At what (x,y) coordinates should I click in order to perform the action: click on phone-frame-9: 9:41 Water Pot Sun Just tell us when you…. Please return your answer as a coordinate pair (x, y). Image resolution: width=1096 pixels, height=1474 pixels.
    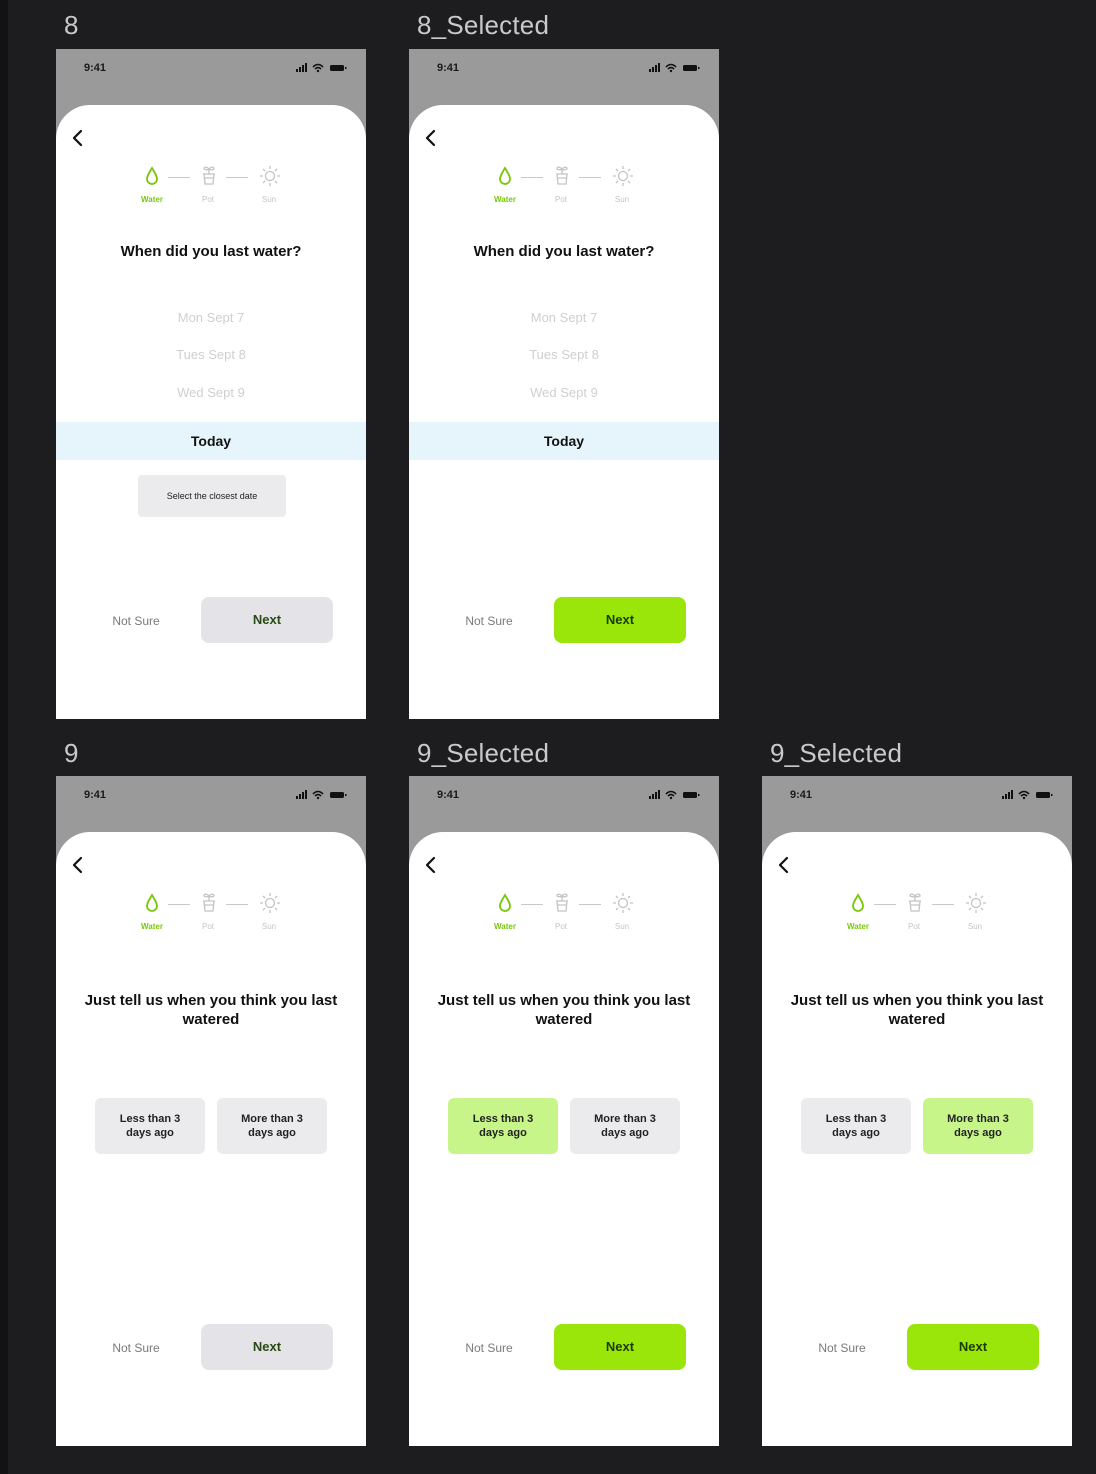
    Looking at the image, I should click on (211, 1111).